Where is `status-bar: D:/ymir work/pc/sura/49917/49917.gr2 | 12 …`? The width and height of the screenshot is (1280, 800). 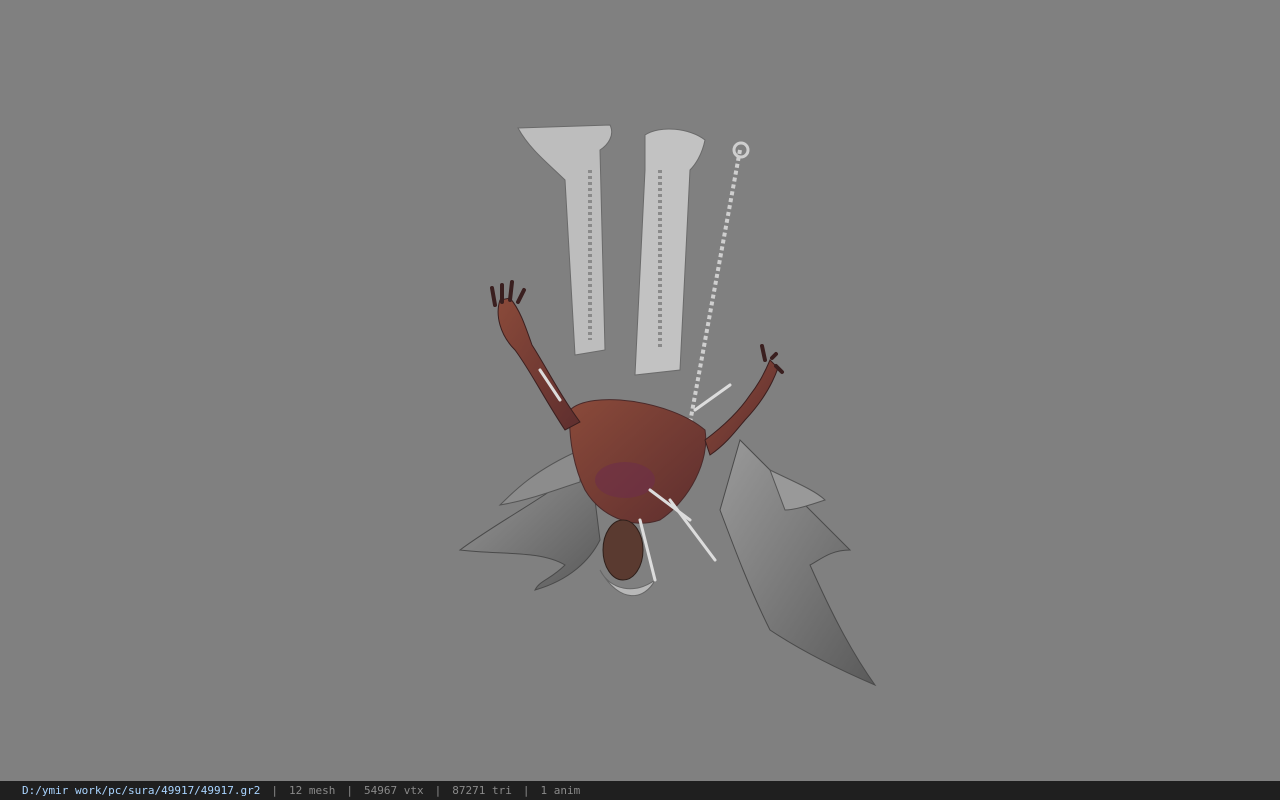 status-bar: D:/ymir work/pc/sura/49917/49917.gr2 | 12 … is located at coordinates (640, 790).